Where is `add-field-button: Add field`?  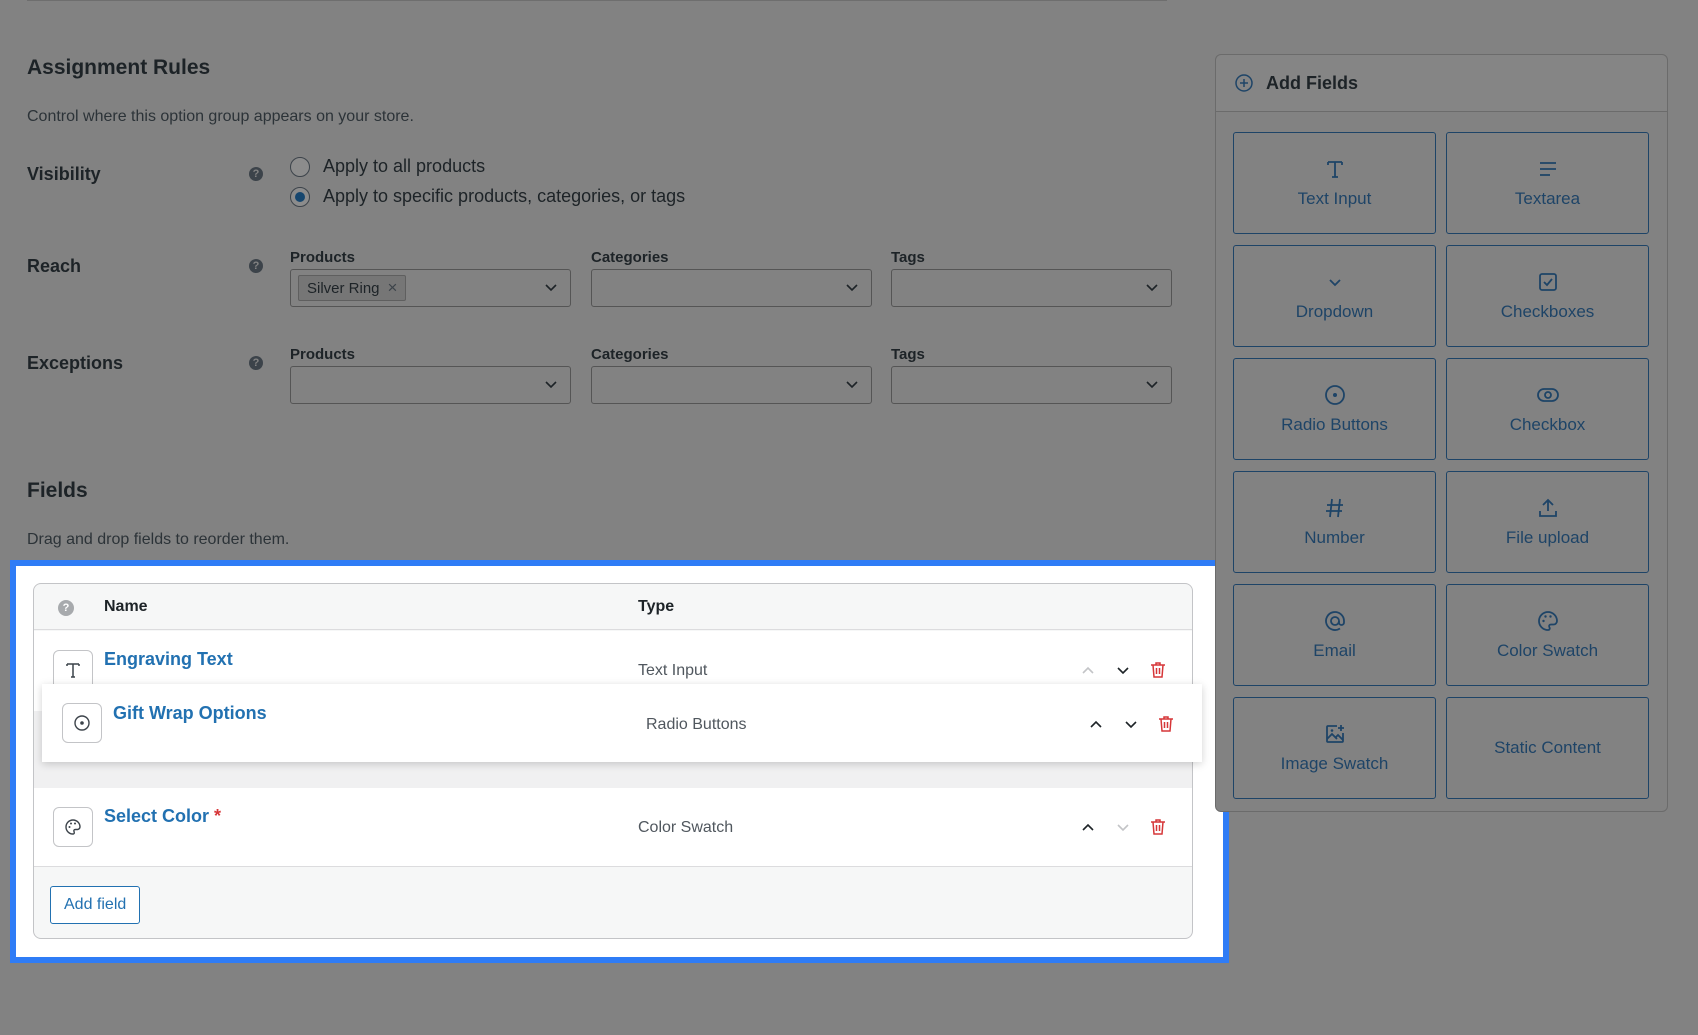 add-field-button: Add field is located at coordinates (95, 905).